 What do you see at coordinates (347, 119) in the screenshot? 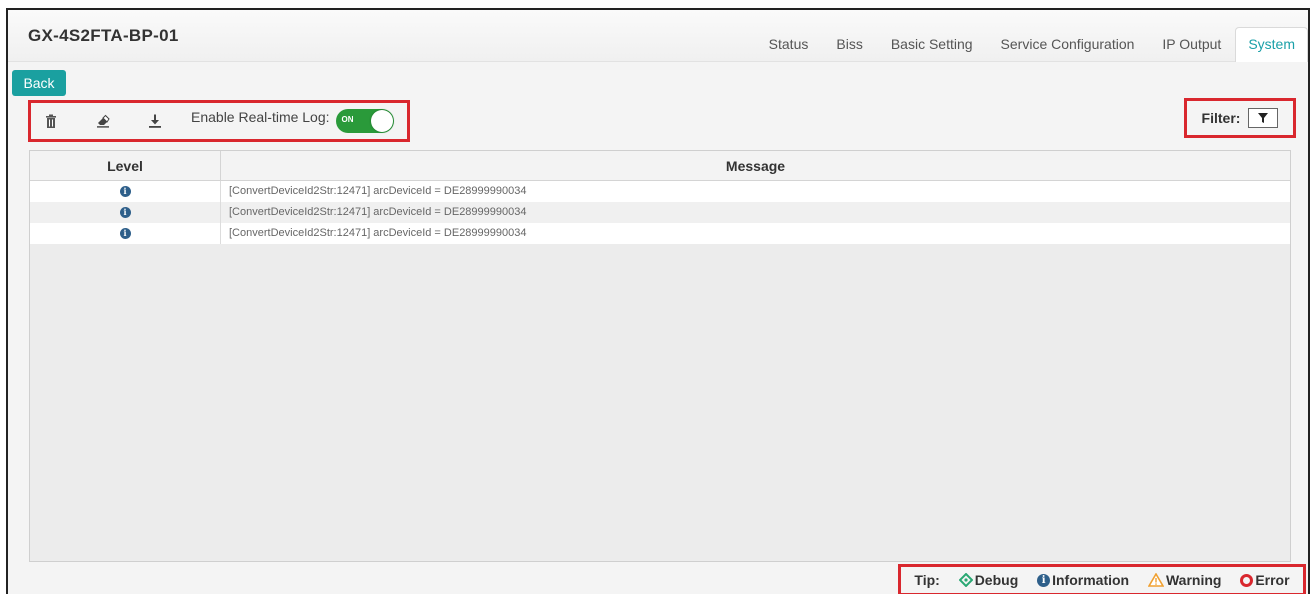
I see `toggle-on-text: ON` at bounding box center [347, 119].